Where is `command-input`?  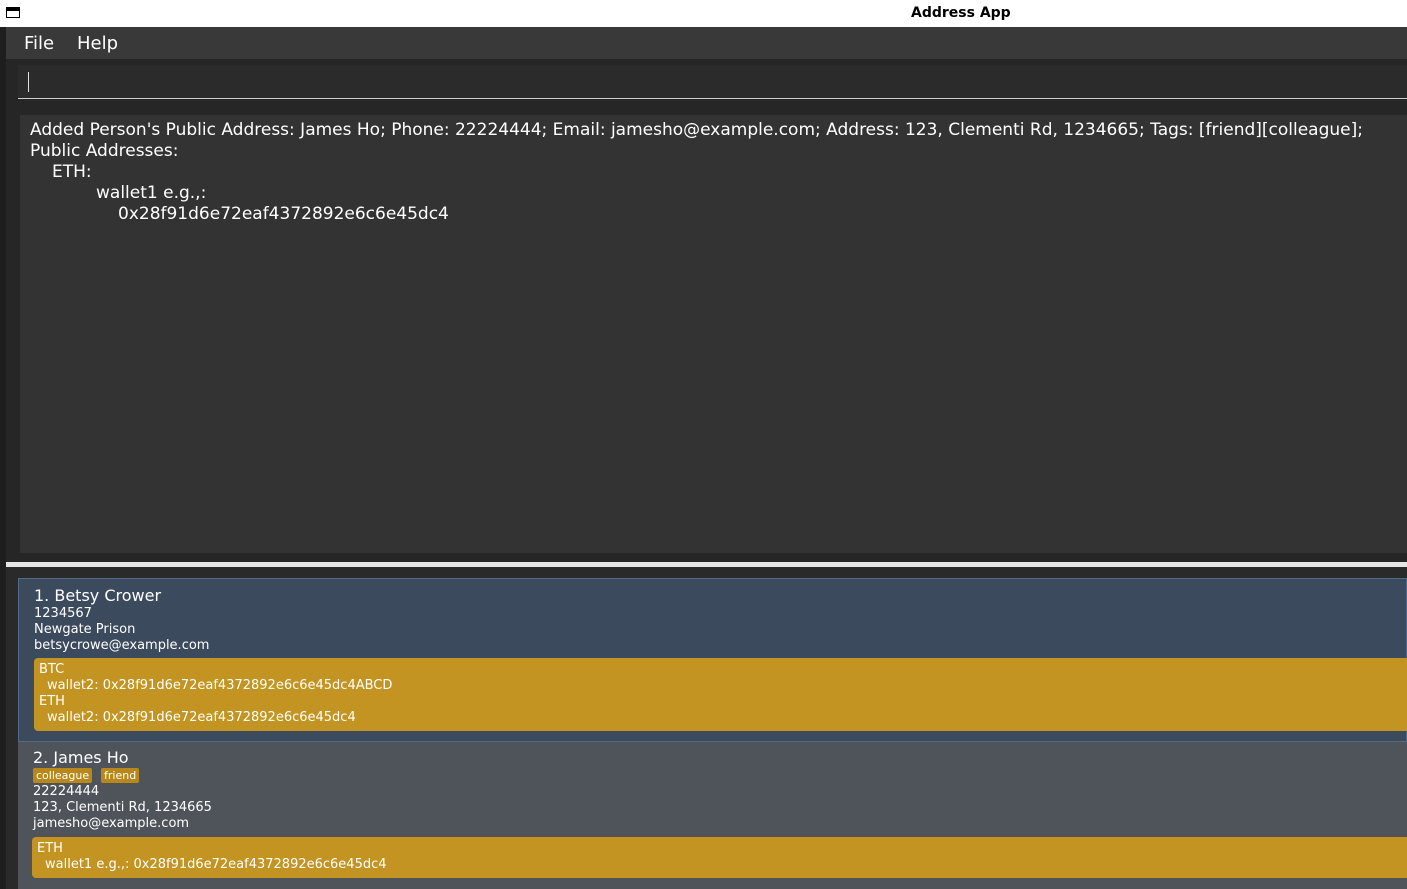 command-input is located at coordinates (712, 82).